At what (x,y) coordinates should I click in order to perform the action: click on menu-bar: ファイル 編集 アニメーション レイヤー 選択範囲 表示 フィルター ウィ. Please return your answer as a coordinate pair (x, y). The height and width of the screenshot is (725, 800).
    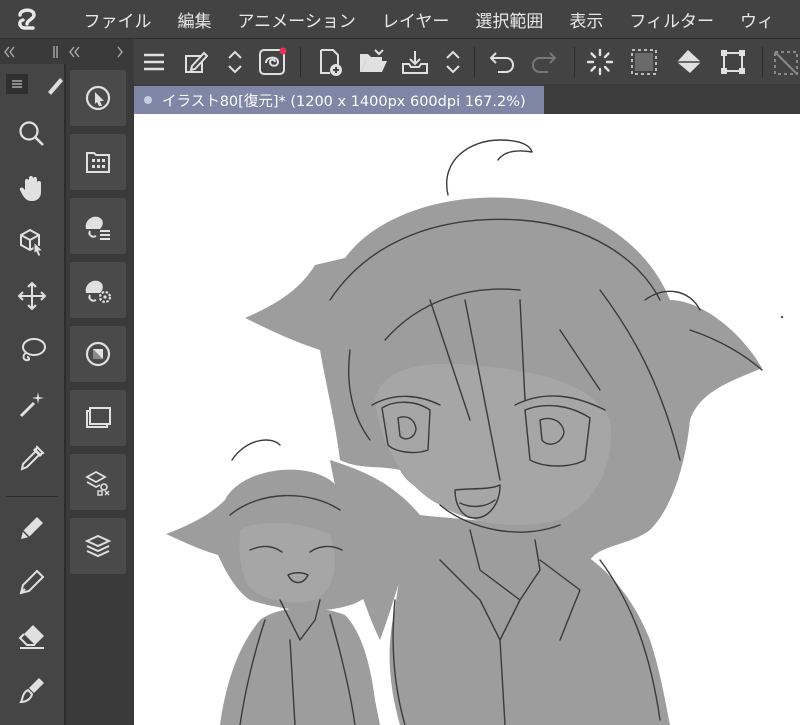
    Looking at the image, I should click on (400, 19).